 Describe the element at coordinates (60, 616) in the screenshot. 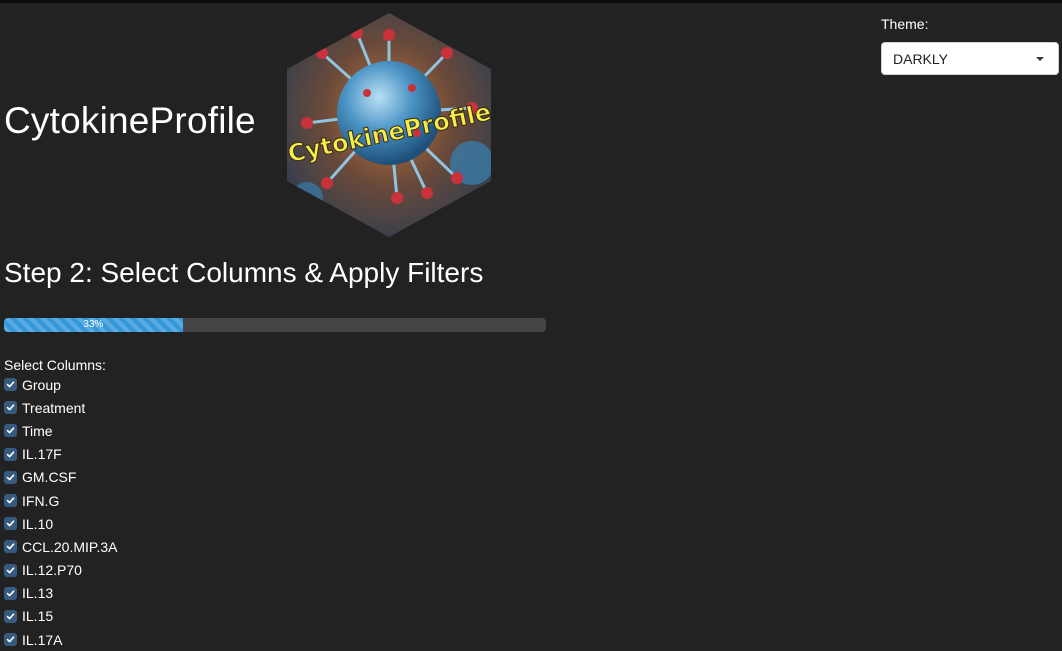

I see `column-checkbox-item: IL.15` at that location.